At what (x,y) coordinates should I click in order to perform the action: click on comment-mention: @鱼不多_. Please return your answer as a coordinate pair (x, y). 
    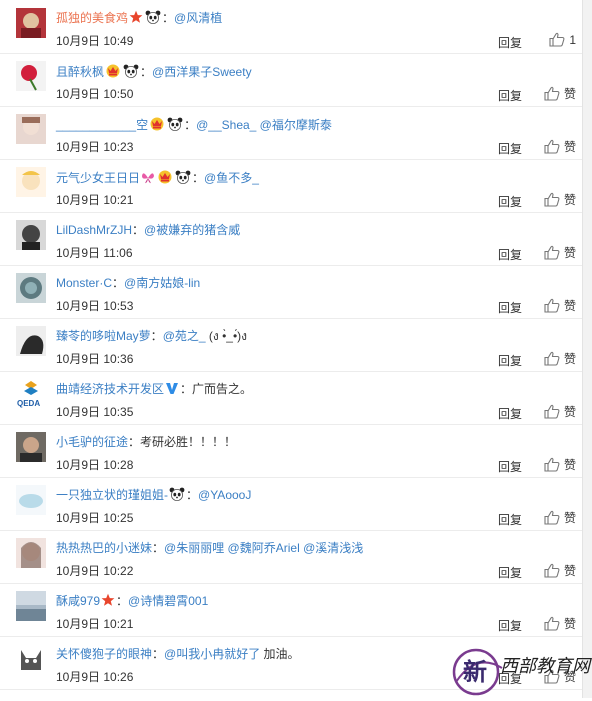
    Looking at the image, I should click on (231, 178).